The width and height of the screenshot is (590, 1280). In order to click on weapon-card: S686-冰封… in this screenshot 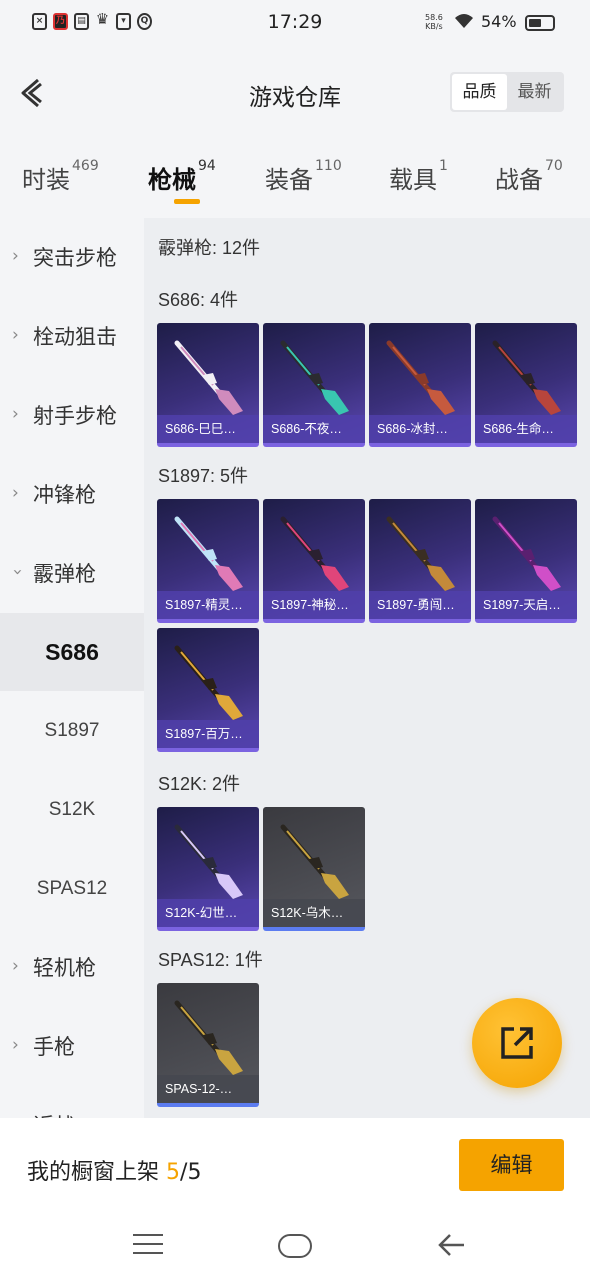, I will do `click(420, 385)`.